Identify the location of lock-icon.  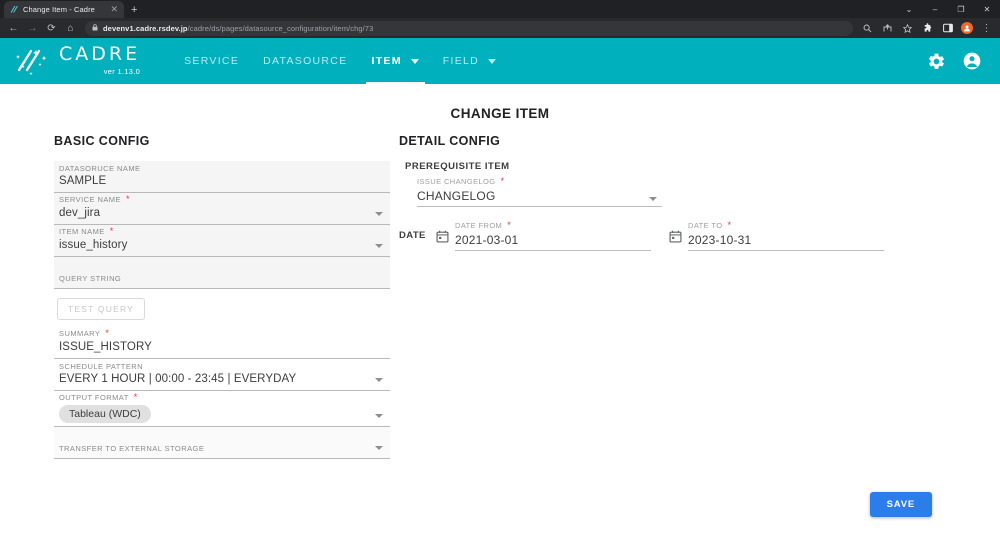
(95, 28).